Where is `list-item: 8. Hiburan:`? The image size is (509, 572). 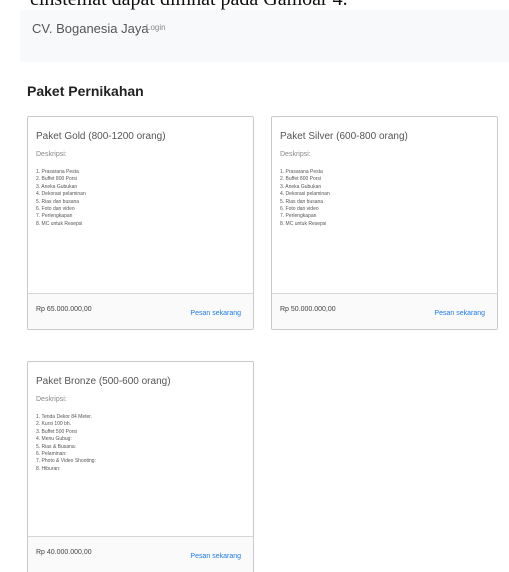
list-item: 8. Hiburan: is located at coordinates (48, 468).